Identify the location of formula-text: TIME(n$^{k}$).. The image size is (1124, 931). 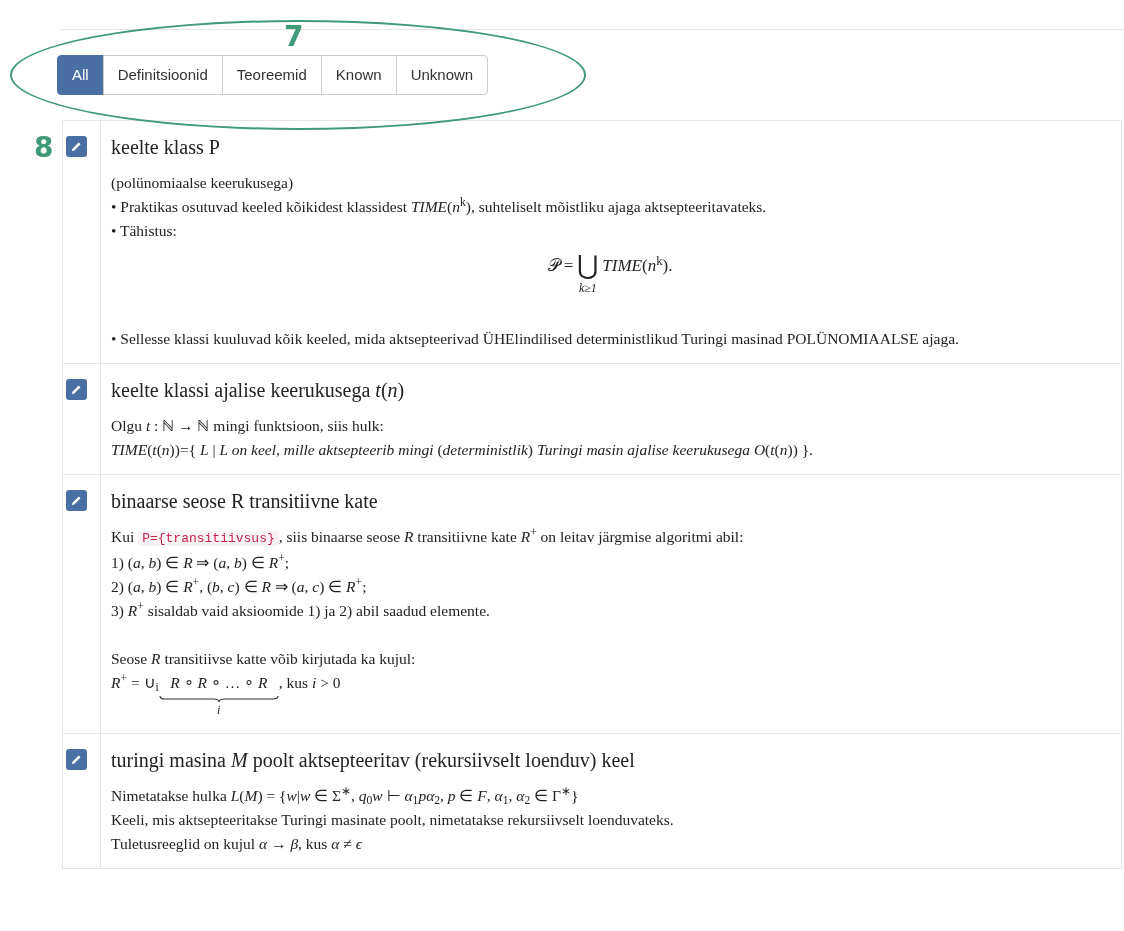
(637, 264).